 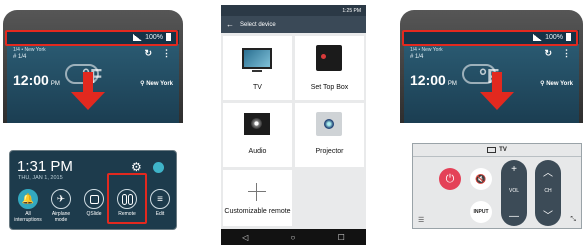 What do you see at coordinates (61, 199) in the screenshot?
I see `airplane-icon: ✈` at bounding box center [61, 199].